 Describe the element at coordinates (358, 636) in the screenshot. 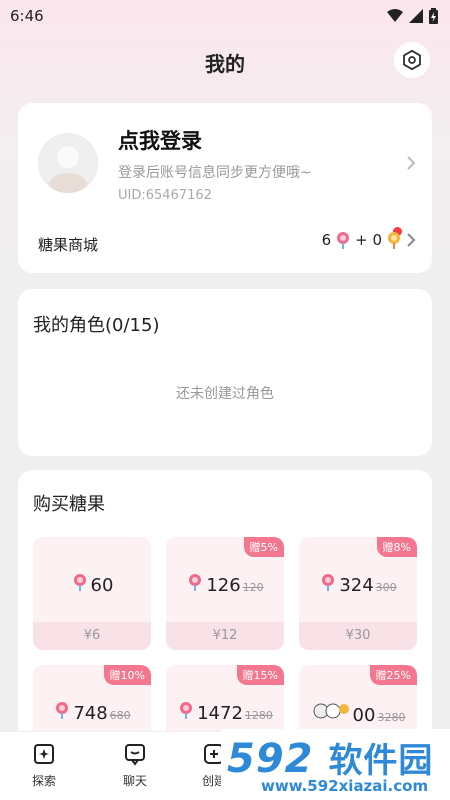

I see `package-price: ¥30` at that location.